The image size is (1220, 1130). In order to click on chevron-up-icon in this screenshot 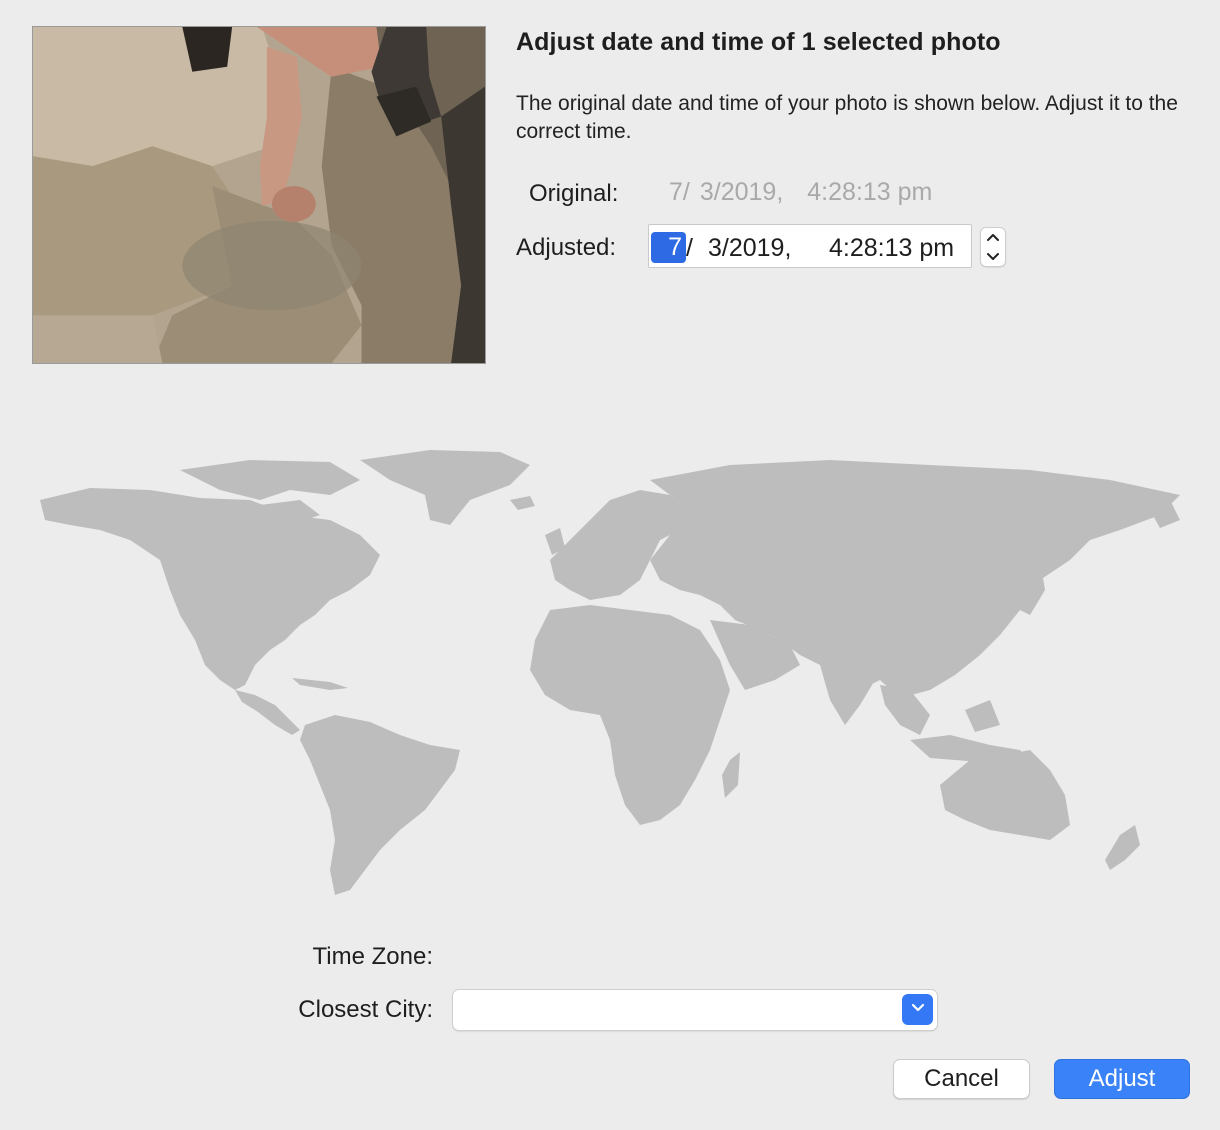, I will do `click(993, 237)`.